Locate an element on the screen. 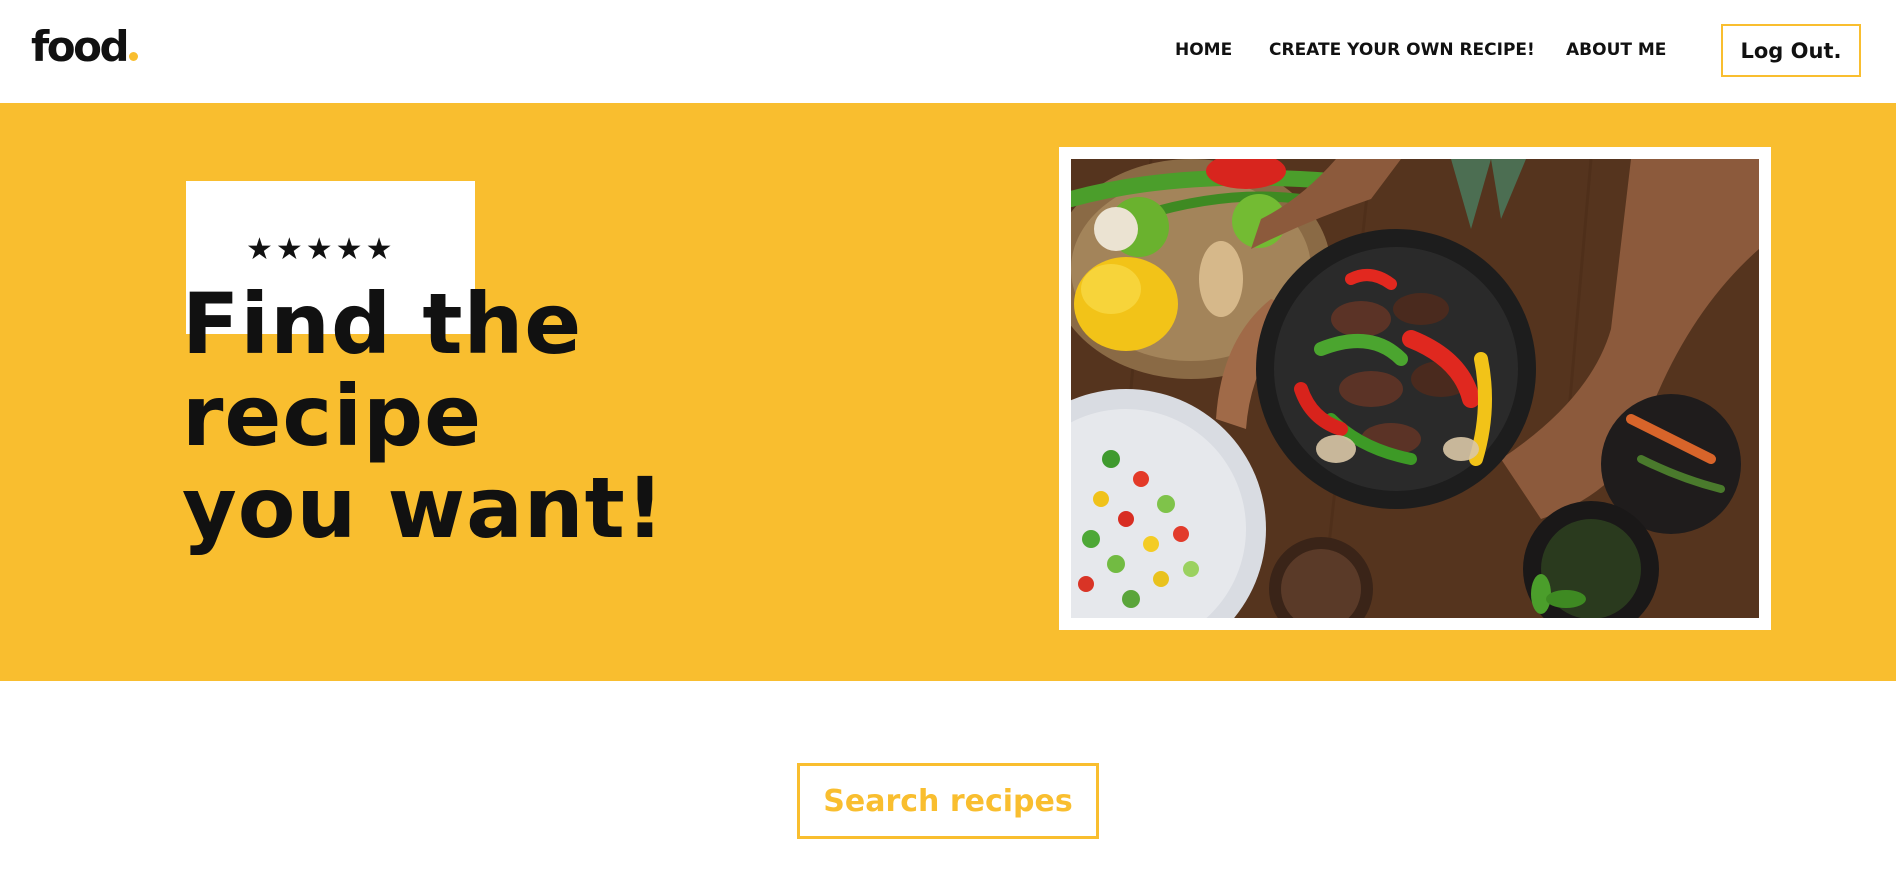 This screenshot has width=1896, height=881. hero-title-line-1: Find the is located at coordinates (382, 324).